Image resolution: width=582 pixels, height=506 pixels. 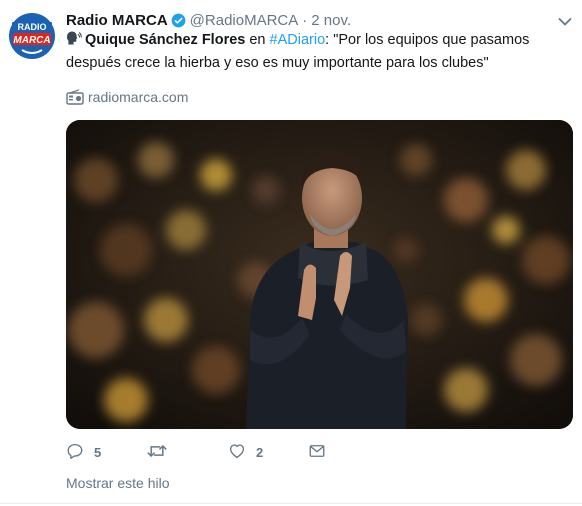 What do you see at coordinates (331, 20) in the screenshot?
I see `tweet-time: 2 nov.` at bounding box center [331, 20].